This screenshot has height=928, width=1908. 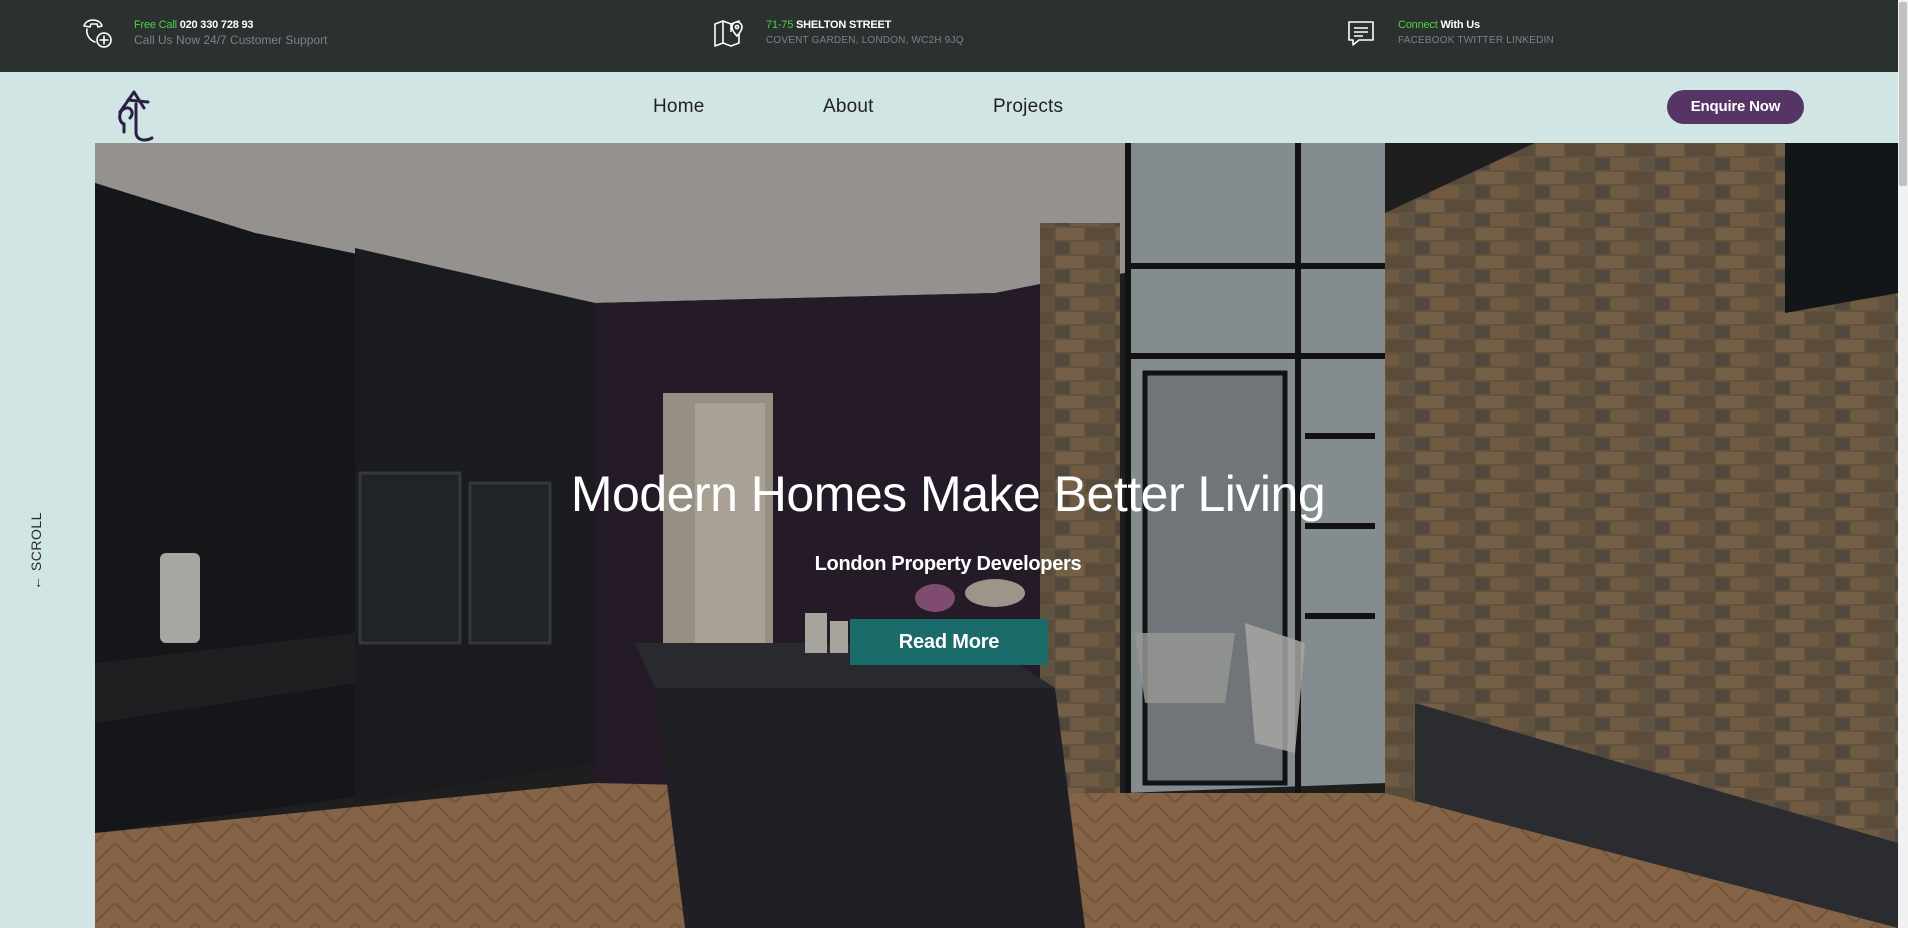 I want to click on hero-subtitle: London Property Developers, so click(x=948, y=564).